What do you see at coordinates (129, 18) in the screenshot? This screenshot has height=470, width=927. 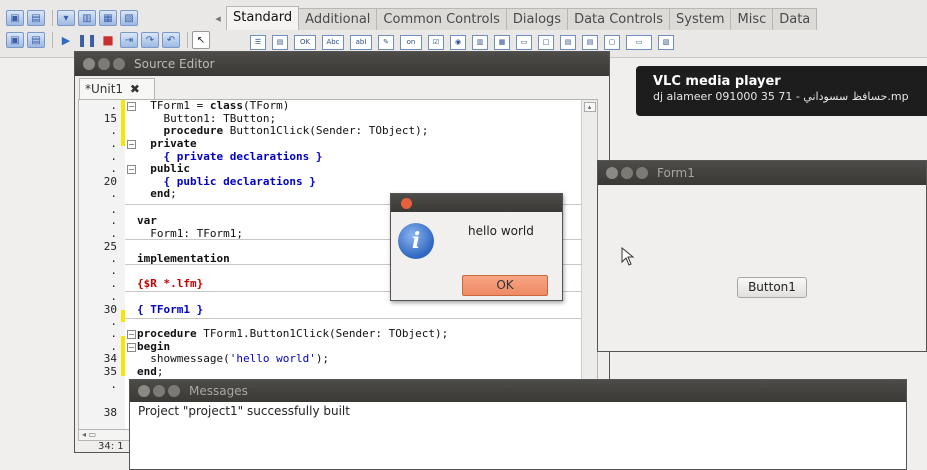 I see `toggle-form-unit-icon: ▧` at bounding box center [129, 18].